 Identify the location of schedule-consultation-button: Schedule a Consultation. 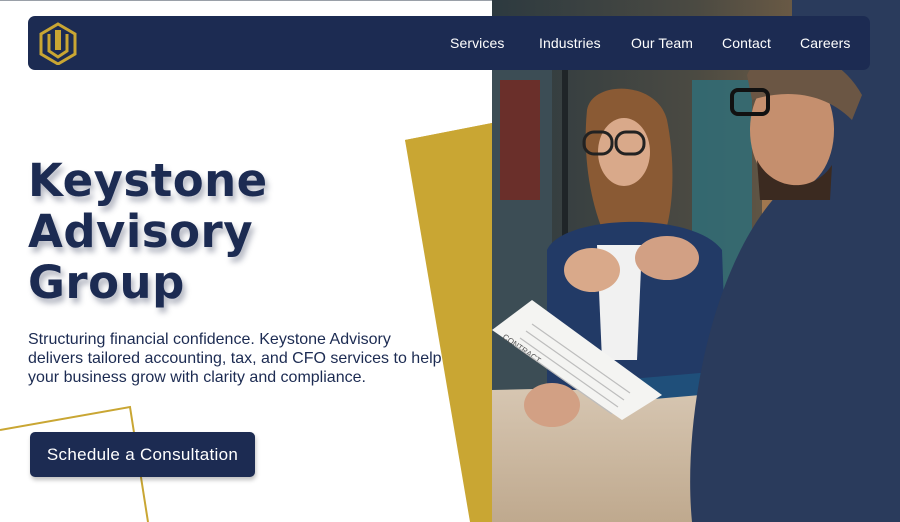
(142, 454).